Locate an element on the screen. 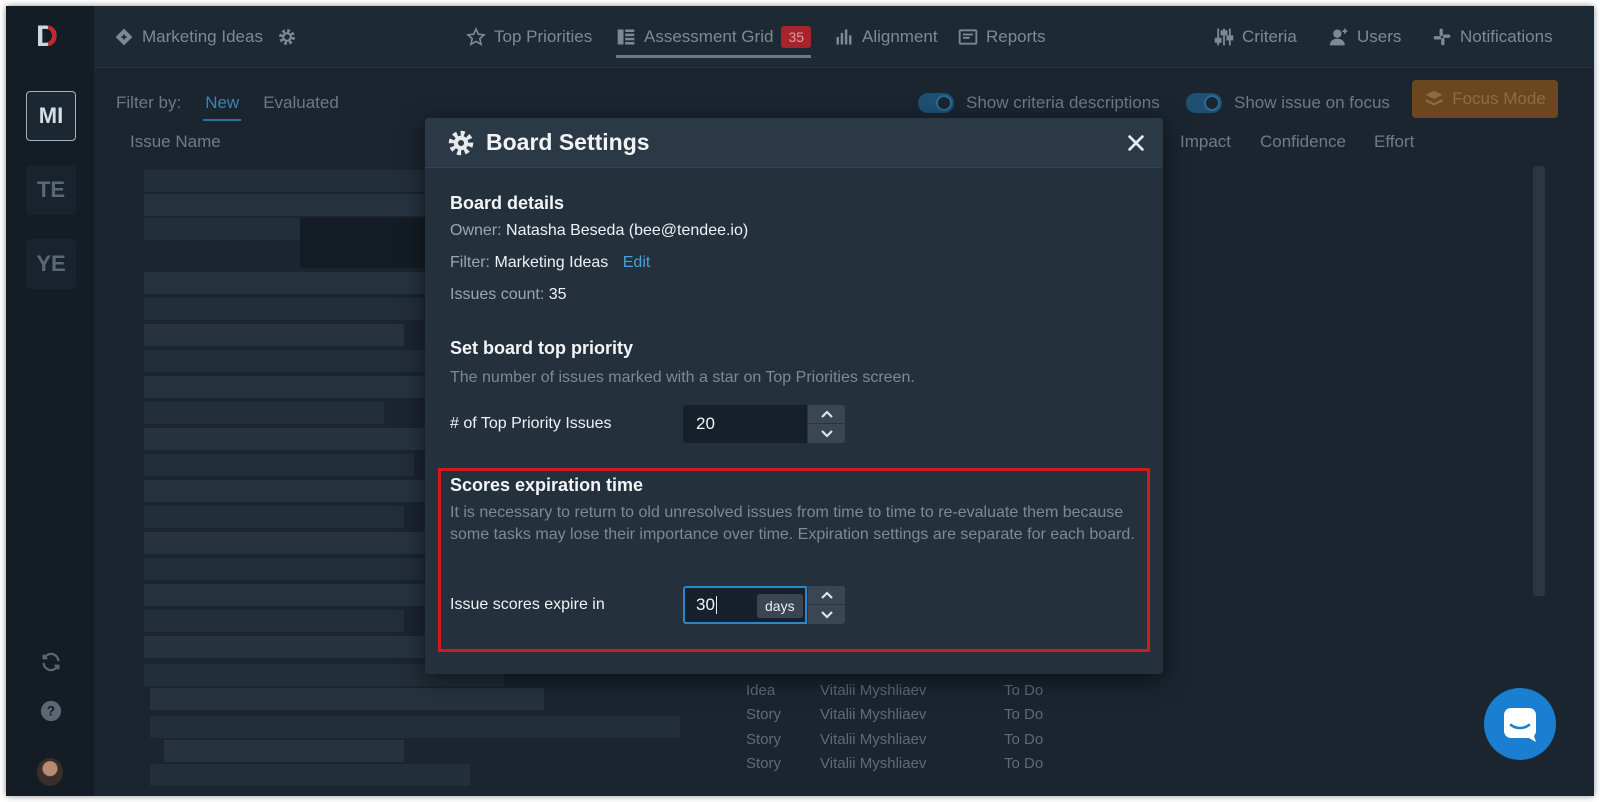 The width and height of the screenshot is (1600, 802). issue-count-badge: 35 is located at coordinates (796, 37).